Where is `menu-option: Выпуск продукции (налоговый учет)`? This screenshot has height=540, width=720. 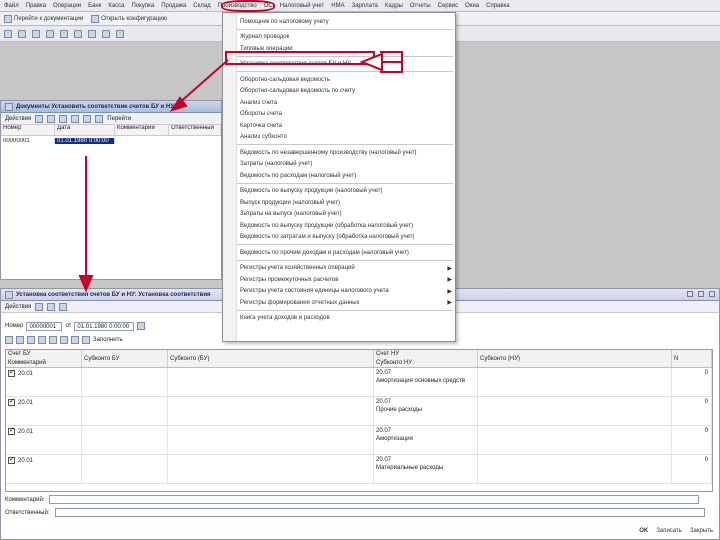
menu-option: Выпуск продукции (налоговый учет) is located at coordinates (340, 202).